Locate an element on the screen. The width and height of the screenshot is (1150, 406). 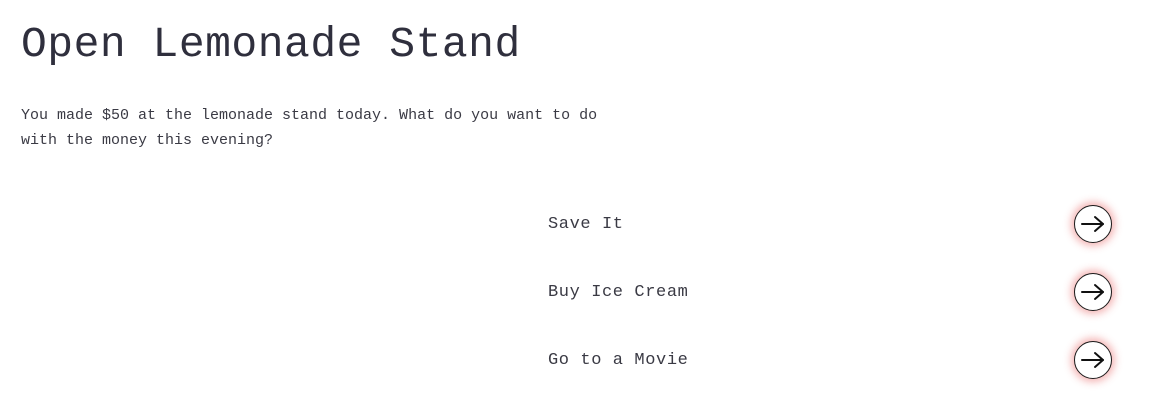
choice-label: Save It is located at coordinates (586, 224).